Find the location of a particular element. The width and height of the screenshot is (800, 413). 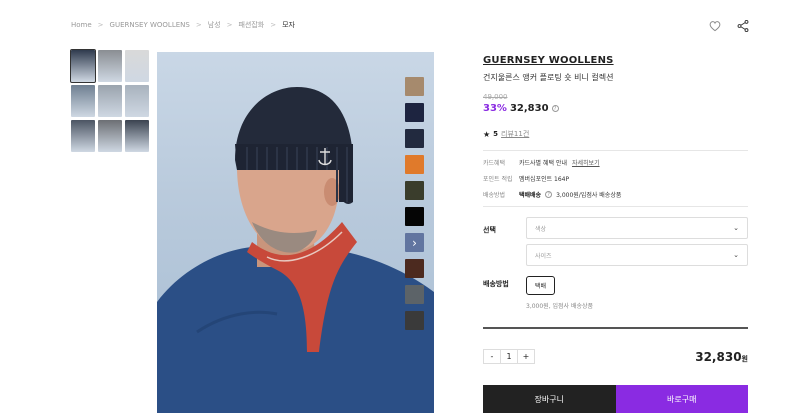

product-name: 건지울른스 앵커 플로팅 숏 비니 컬렉션 is located at coordinates (548, 77).